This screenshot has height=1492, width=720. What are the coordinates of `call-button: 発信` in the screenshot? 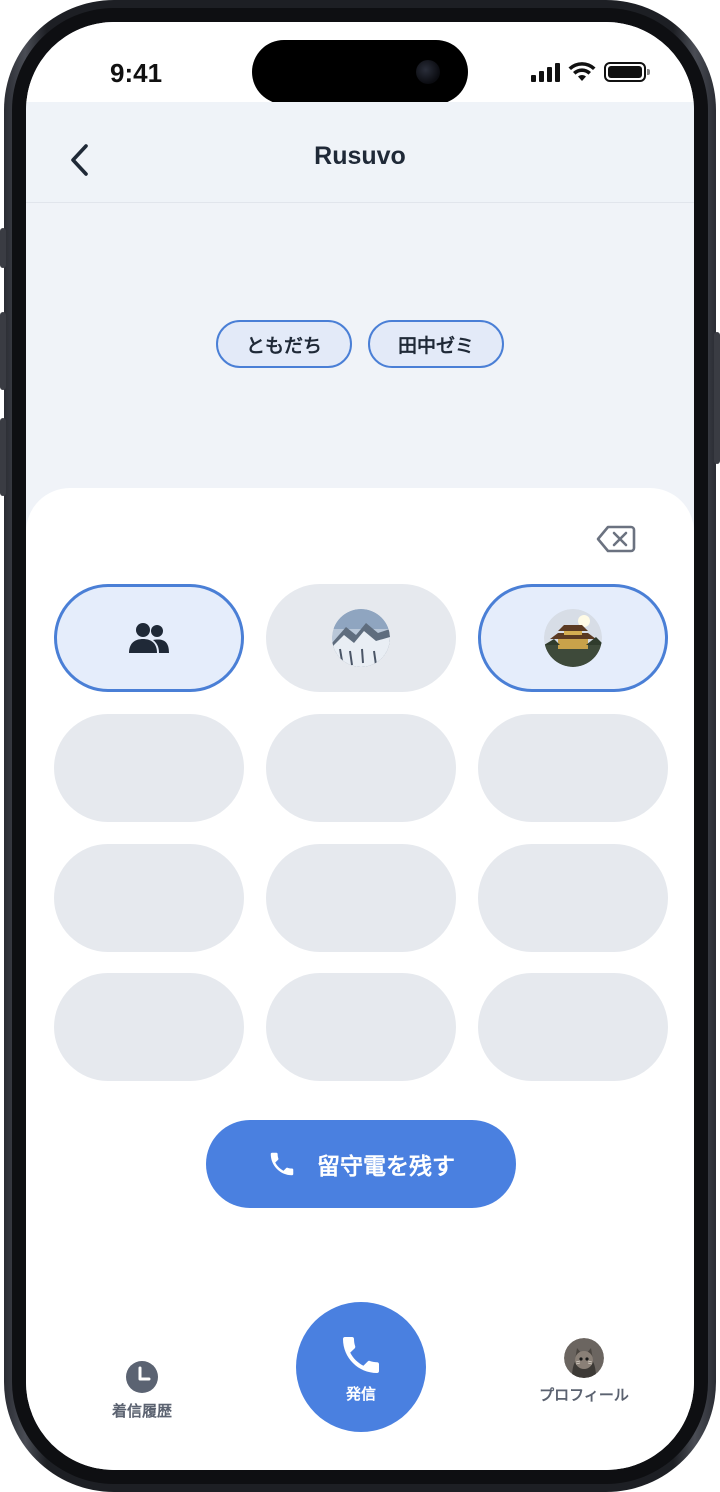 It's located at (361, 1367).